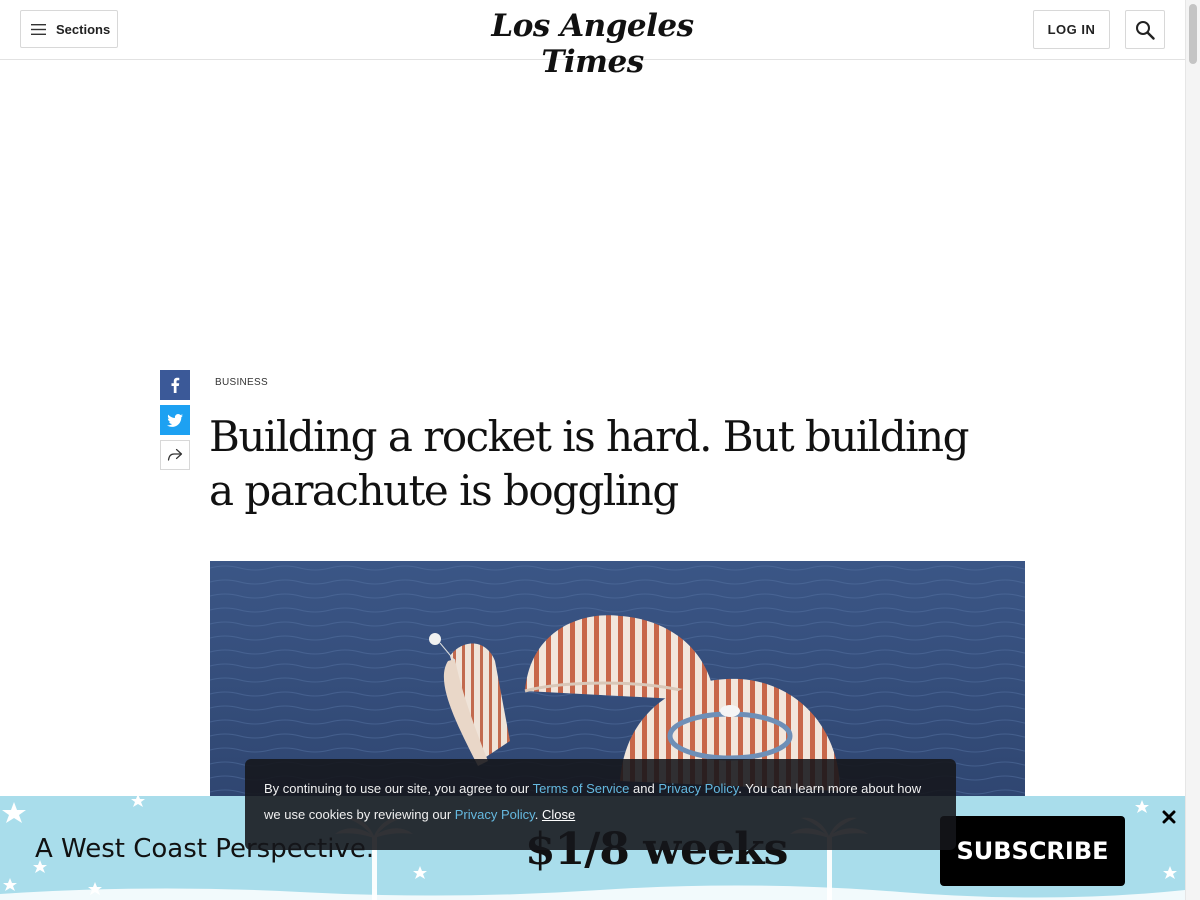 The width and height of the screenshot is (1200, 900). I want to click on search-icon, so click(1145, 30).